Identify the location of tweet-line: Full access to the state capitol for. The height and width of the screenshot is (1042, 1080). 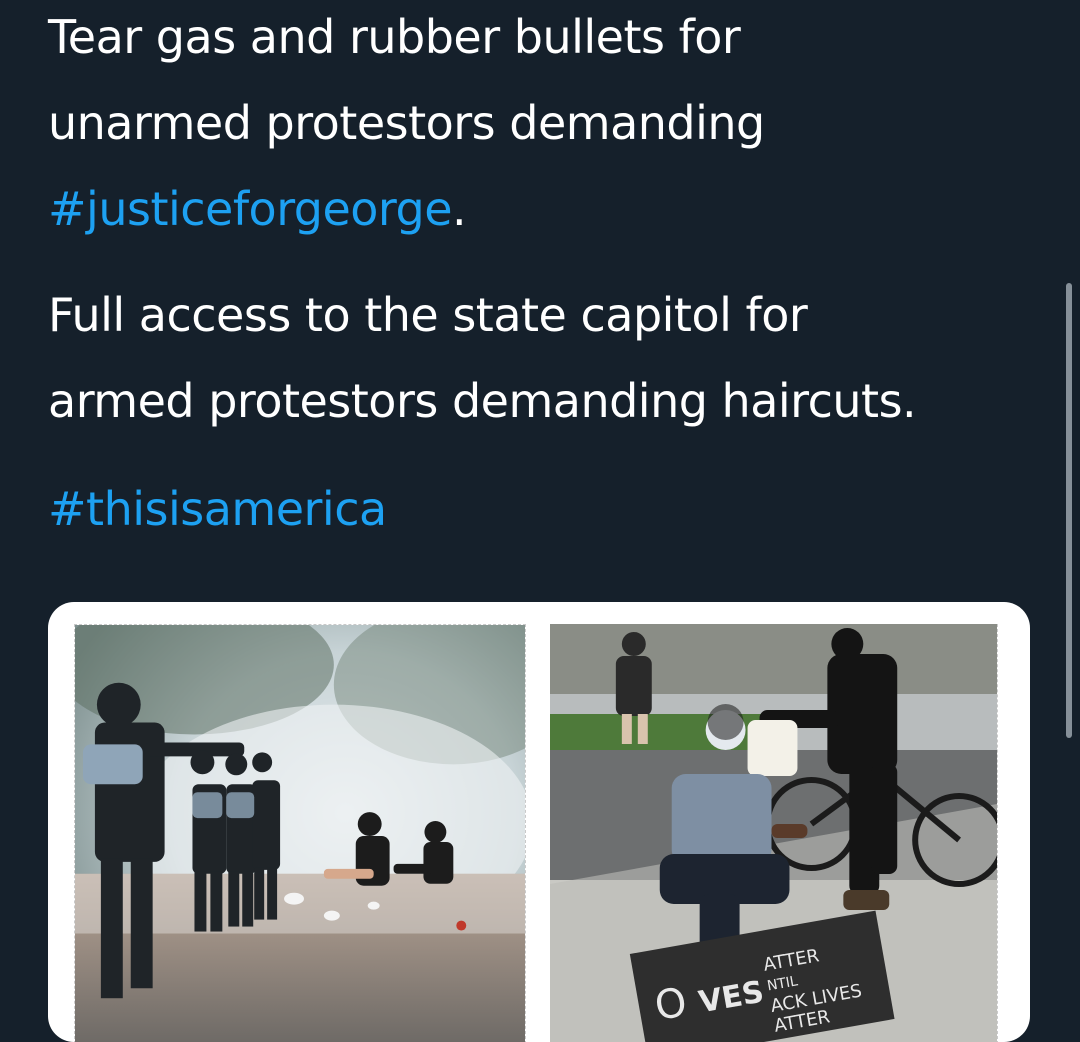
(428, 315).